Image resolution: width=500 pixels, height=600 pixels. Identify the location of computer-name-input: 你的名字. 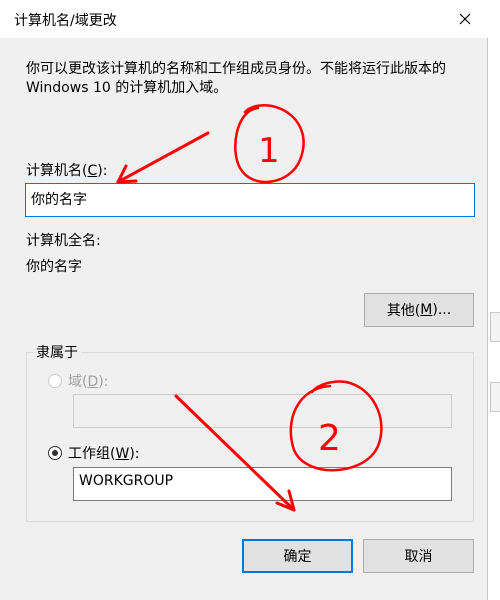
(250, 200).